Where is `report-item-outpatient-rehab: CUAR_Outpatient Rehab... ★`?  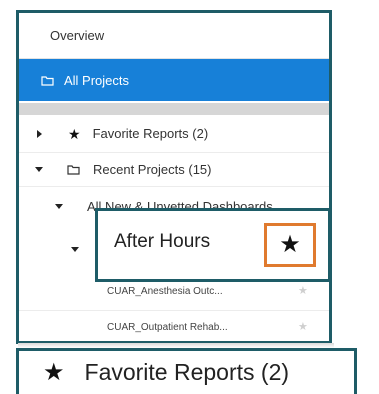 report-item-outpatient-rehab: CUAR_Outpatient Rehab... ★ is located at coordinates (174, 326).